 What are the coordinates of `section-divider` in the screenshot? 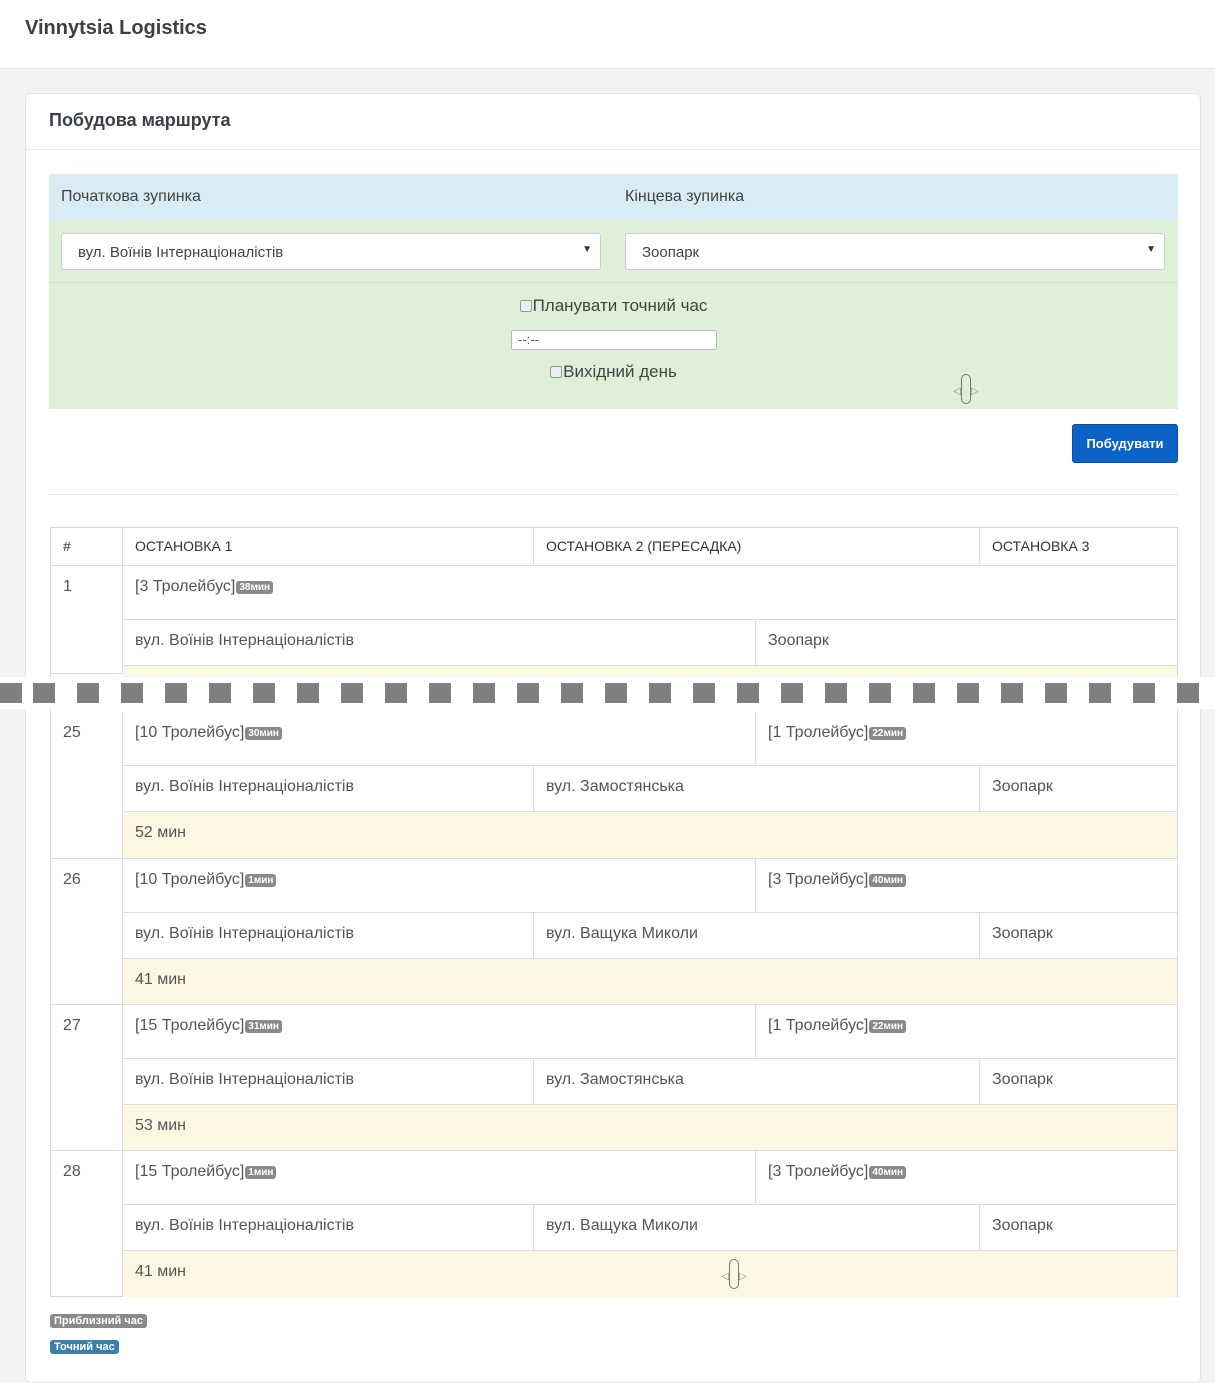 It's located at (613, 494).